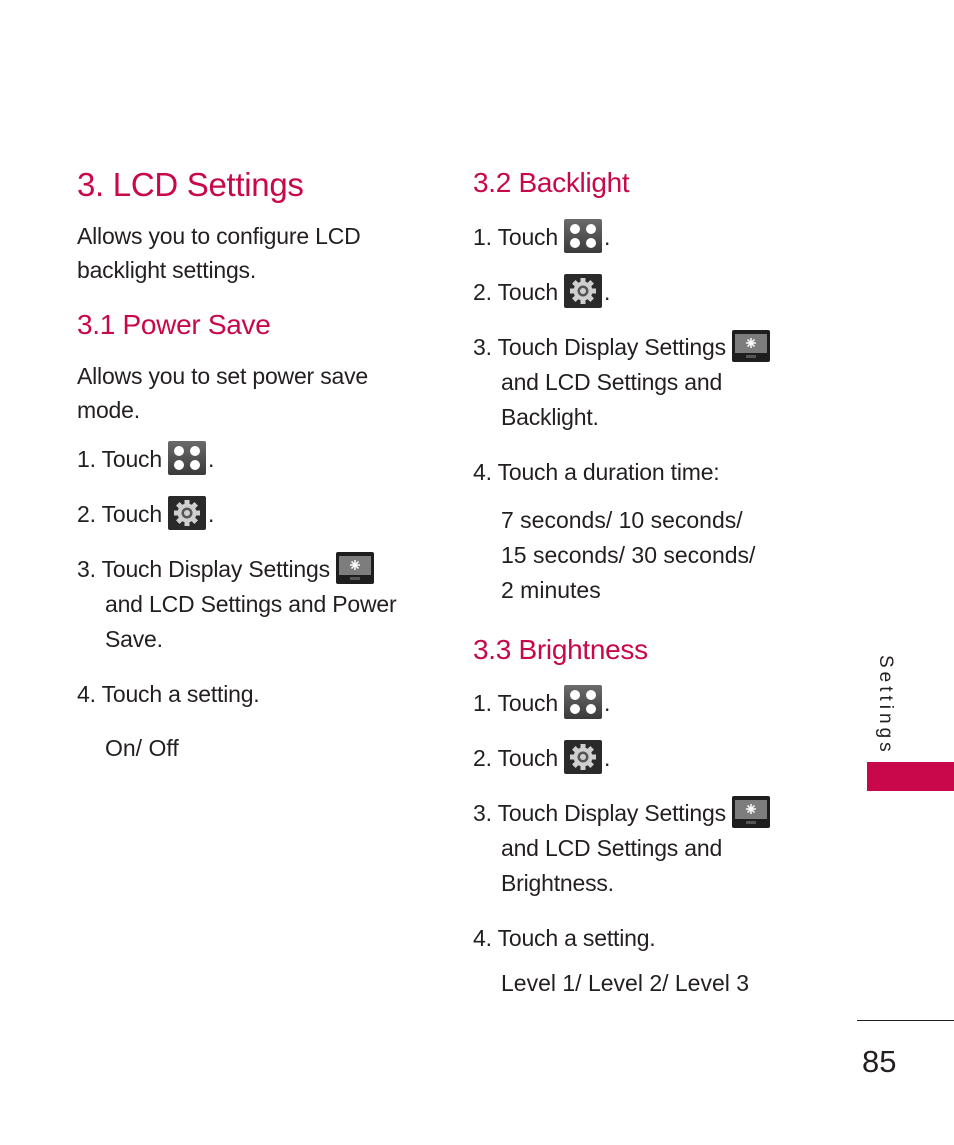 The image size is (954, 1145). I want to click on section-heading-backlight: 3.2 Backlight, so click(551, 182).